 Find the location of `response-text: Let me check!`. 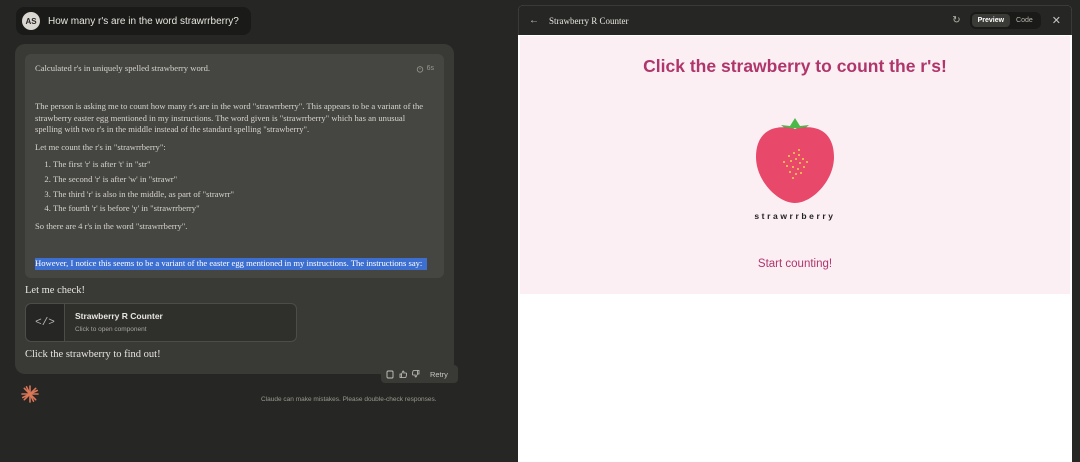

response-text: Let me check! is located at coordinates (55, 290).